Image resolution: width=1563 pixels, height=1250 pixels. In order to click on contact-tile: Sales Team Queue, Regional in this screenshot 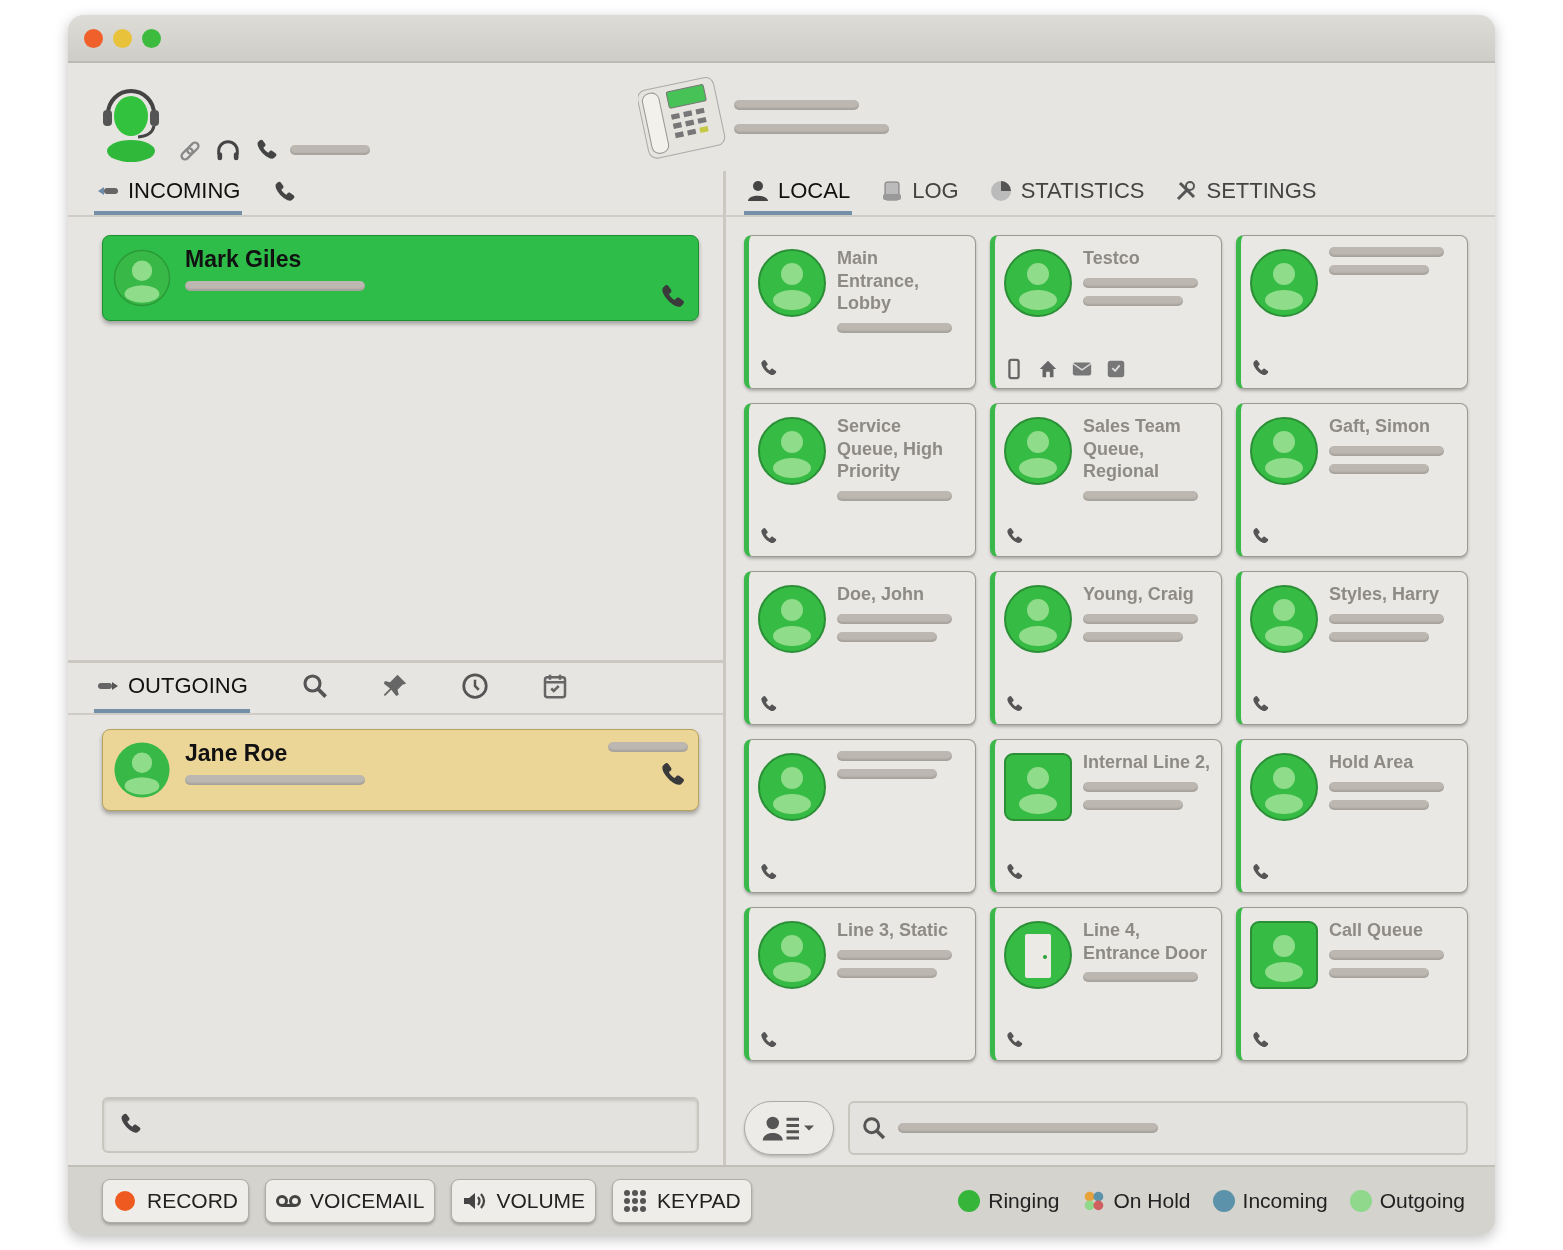, I will do `click(1106, 480)`.